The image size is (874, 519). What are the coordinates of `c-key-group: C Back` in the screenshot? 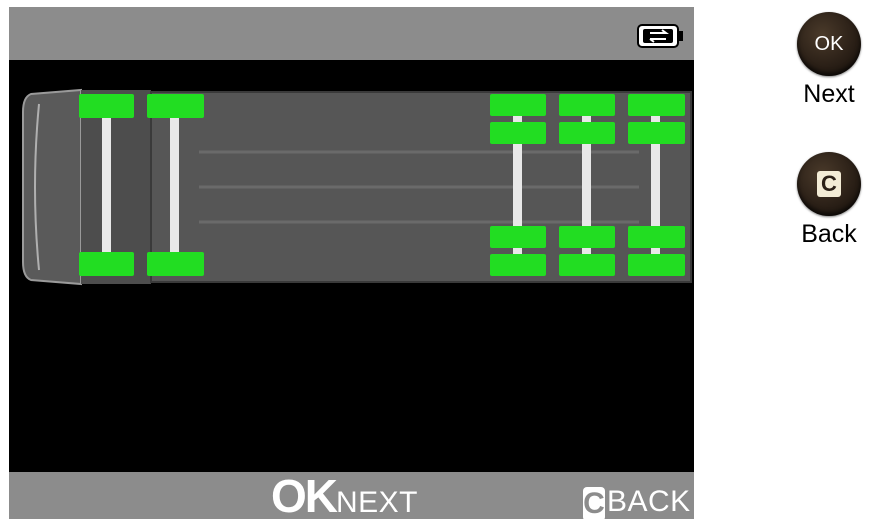 It's located at (829, 200).